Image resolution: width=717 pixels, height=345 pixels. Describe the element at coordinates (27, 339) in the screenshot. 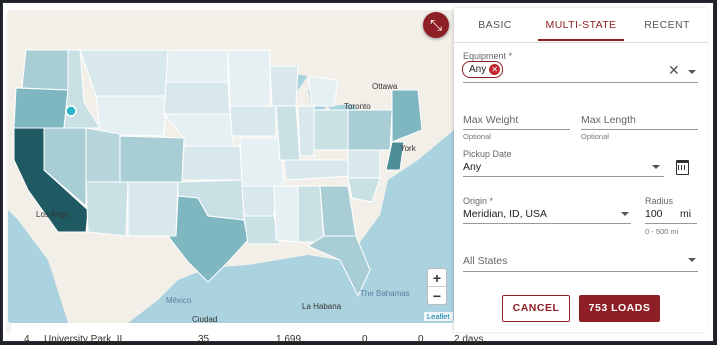

I see `row-index: 4` at that location.